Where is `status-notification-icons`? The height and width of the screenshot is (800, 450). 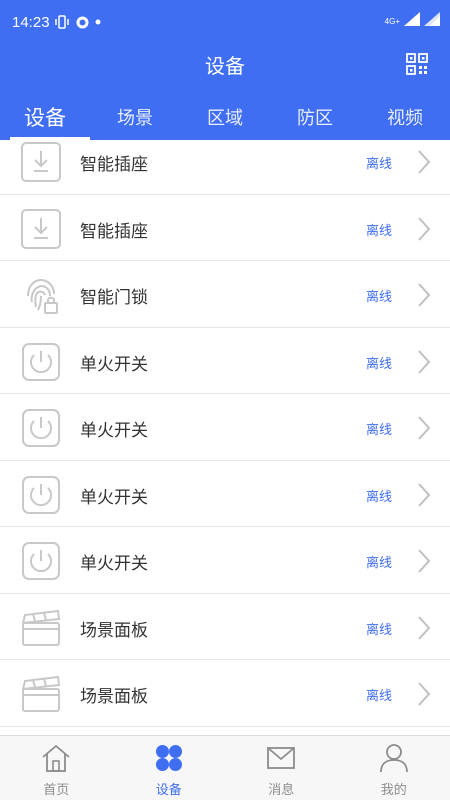 status-notification-icons is located at coordinates (77, 22).